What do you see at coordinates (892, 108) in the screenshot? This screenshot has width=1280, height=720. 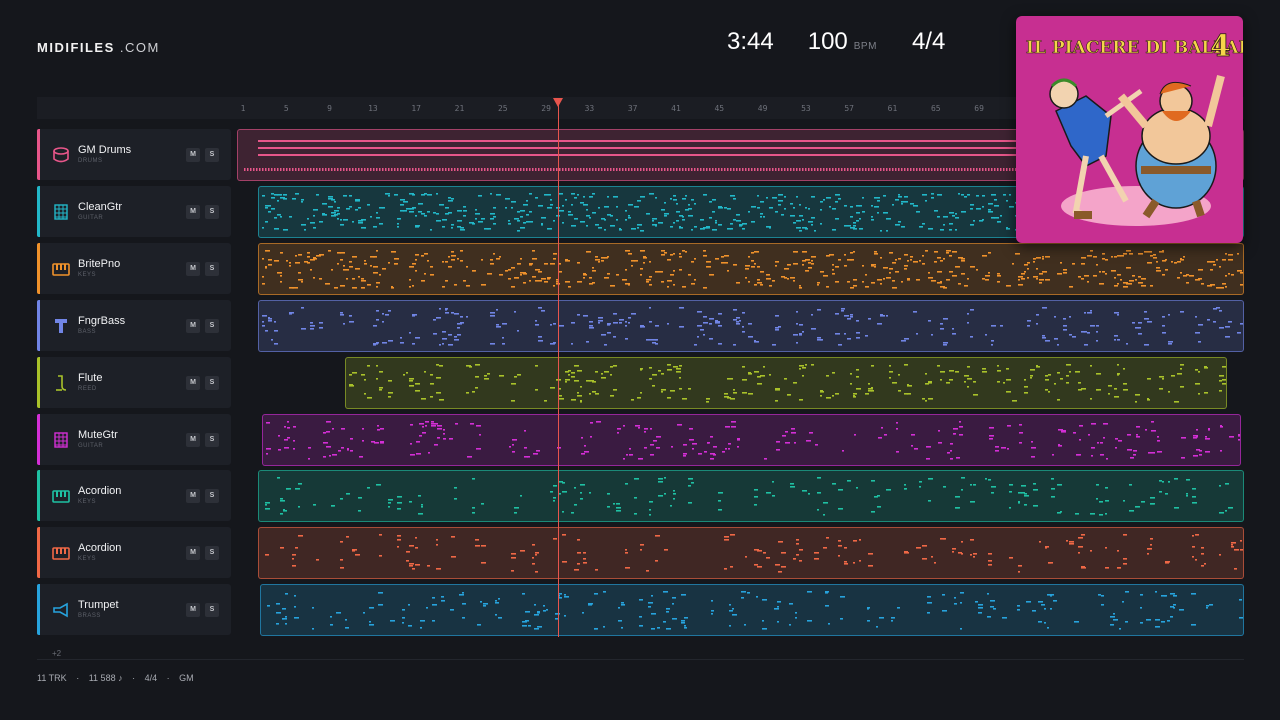 I see `ruler-tick: 61` at bounding box center [892, 108].